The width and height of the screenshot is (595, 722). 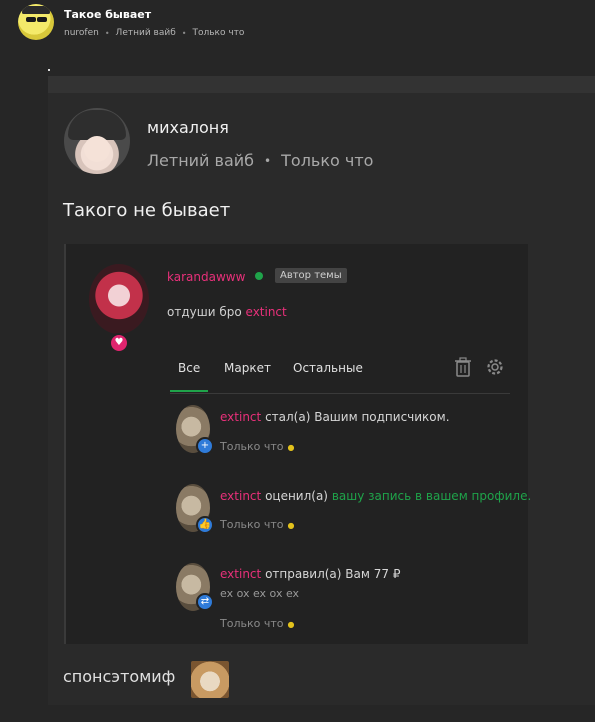 I want to click on quoted-time: Только что, so click(x=327, y=160).